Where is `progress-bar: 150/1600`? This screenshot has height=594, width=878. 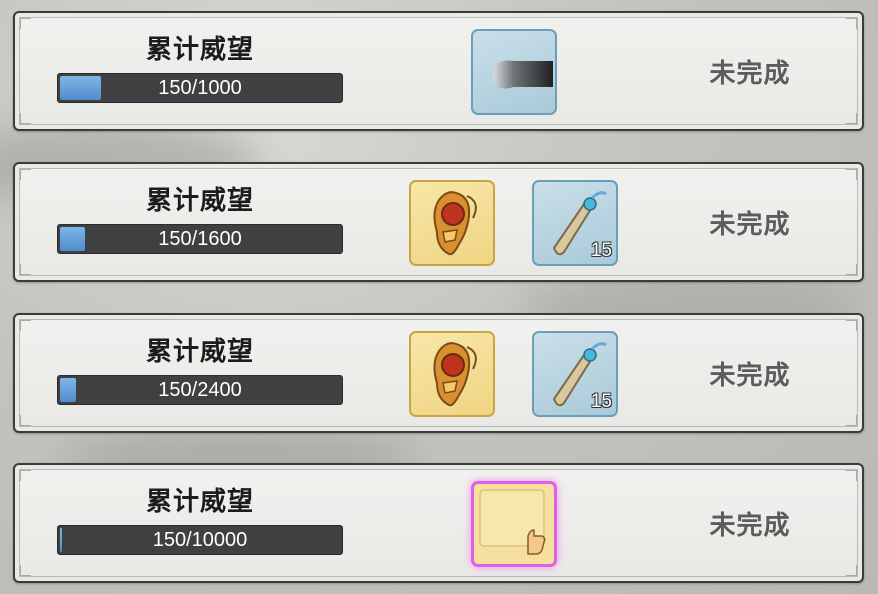 progress-bar: 150/1600 is located at coordinates (200, 239).